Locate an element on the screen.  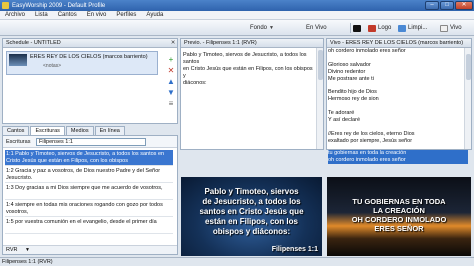
clear-icon is located at coordinates (402, 28).